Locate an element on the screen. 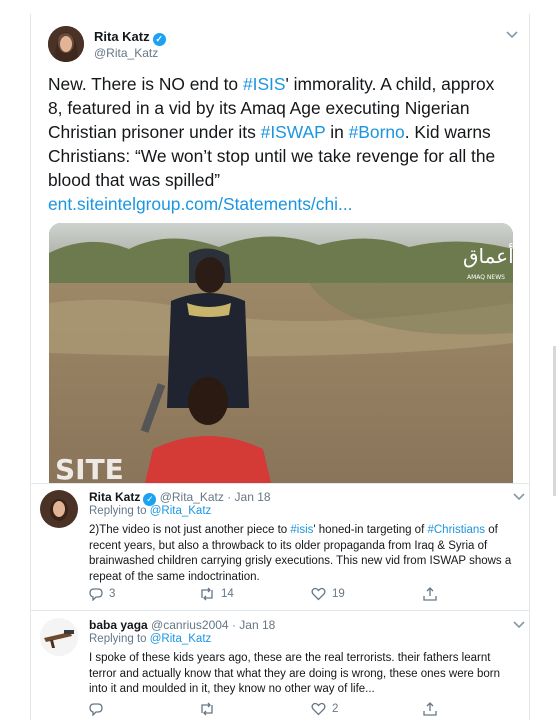 Image resolution: width=558 pixels, height=720 pixels. retweet-button: 14 is located at coordinates (216, 594).